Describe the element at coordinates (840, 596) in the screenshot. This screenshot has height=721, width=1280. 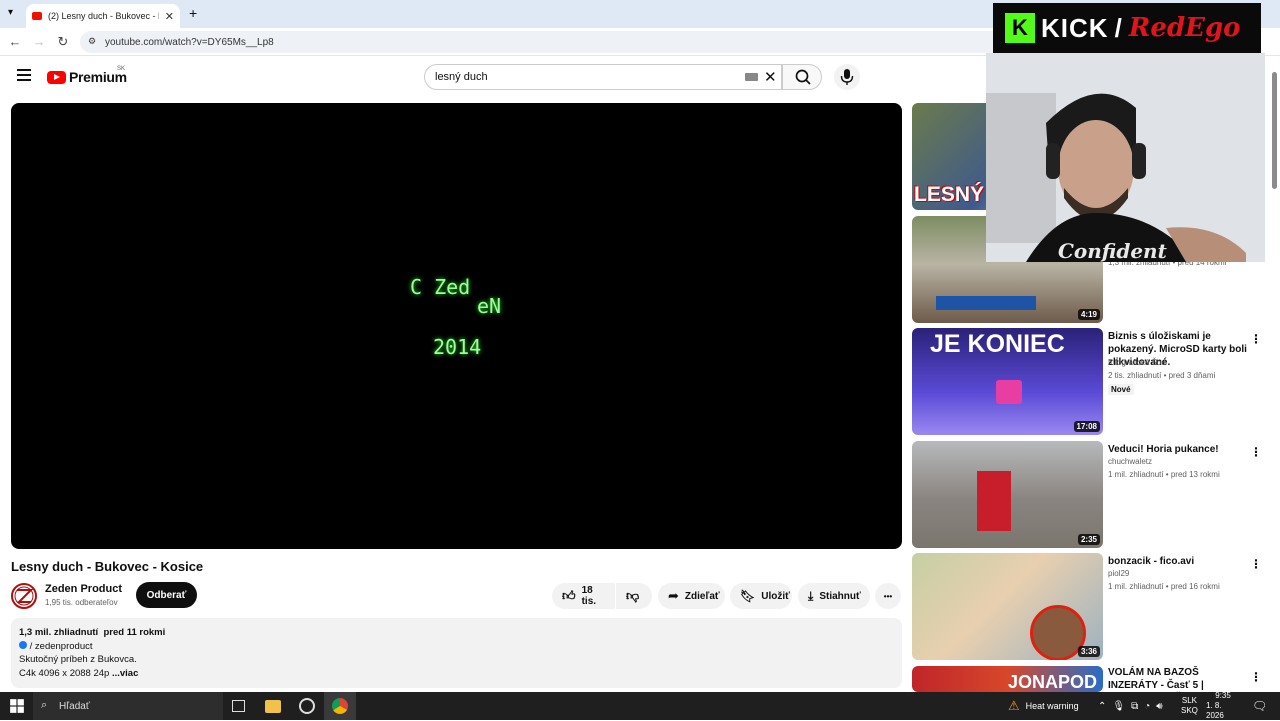
I see `download-label: Stiahnuť` at that location.